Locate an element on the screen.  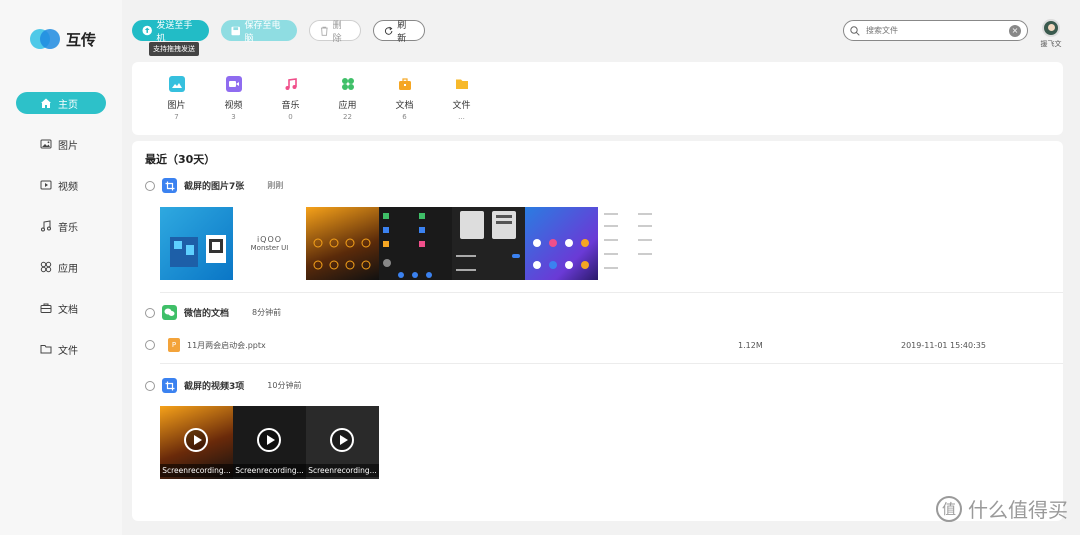
refresh-label: 刷新 is located at coordinates (402, 32).